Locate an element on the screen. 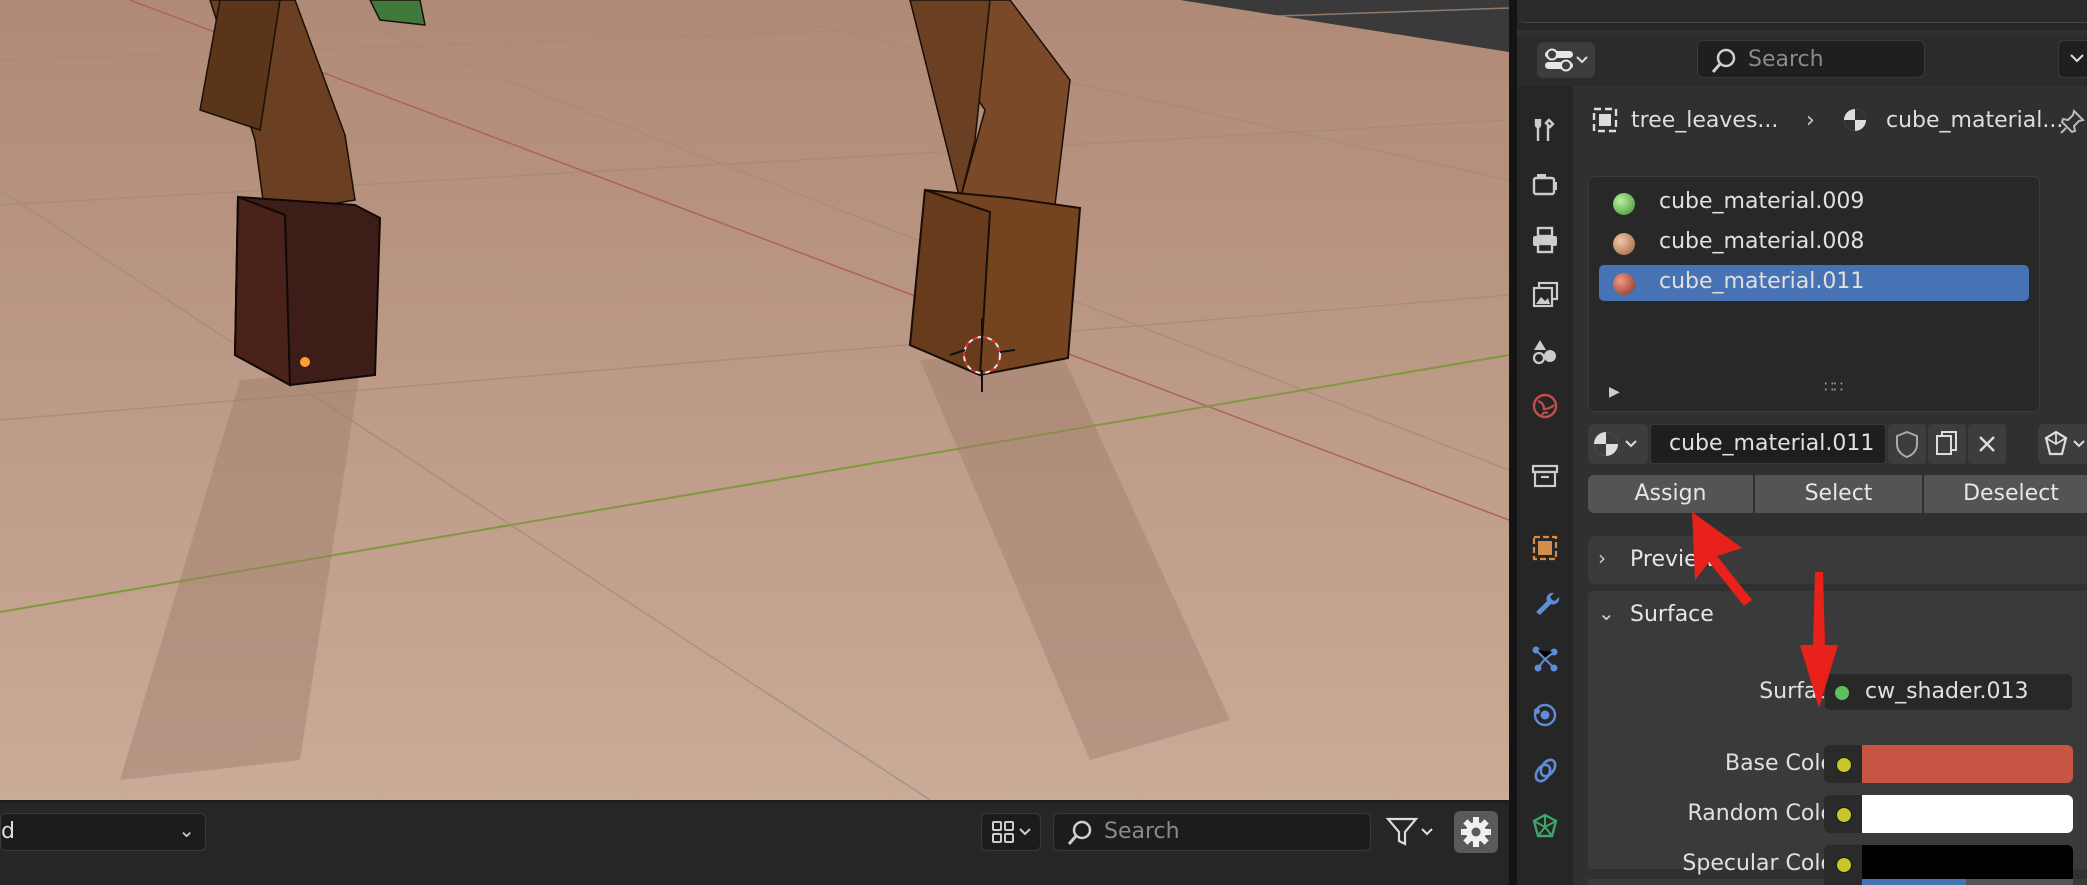  grid-icon is located at coordinates (1011, 832).